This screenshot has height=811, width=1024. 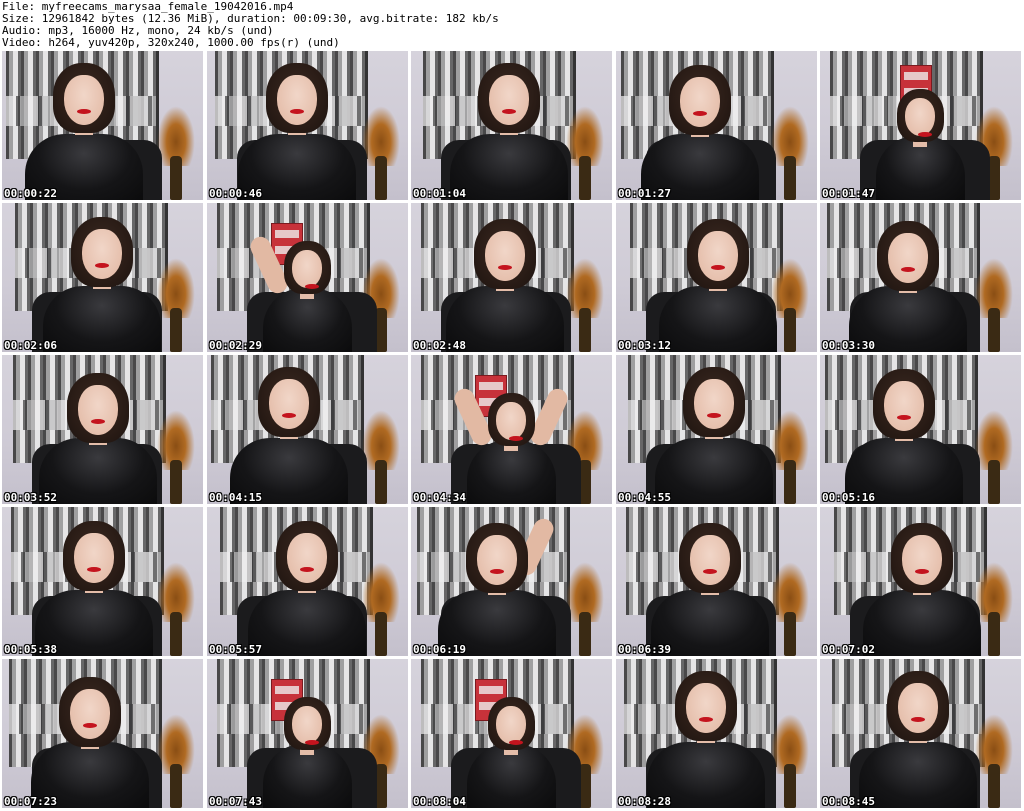 I want to click on video-thumbnail: 00:02:06, so click(x=102, y=277).